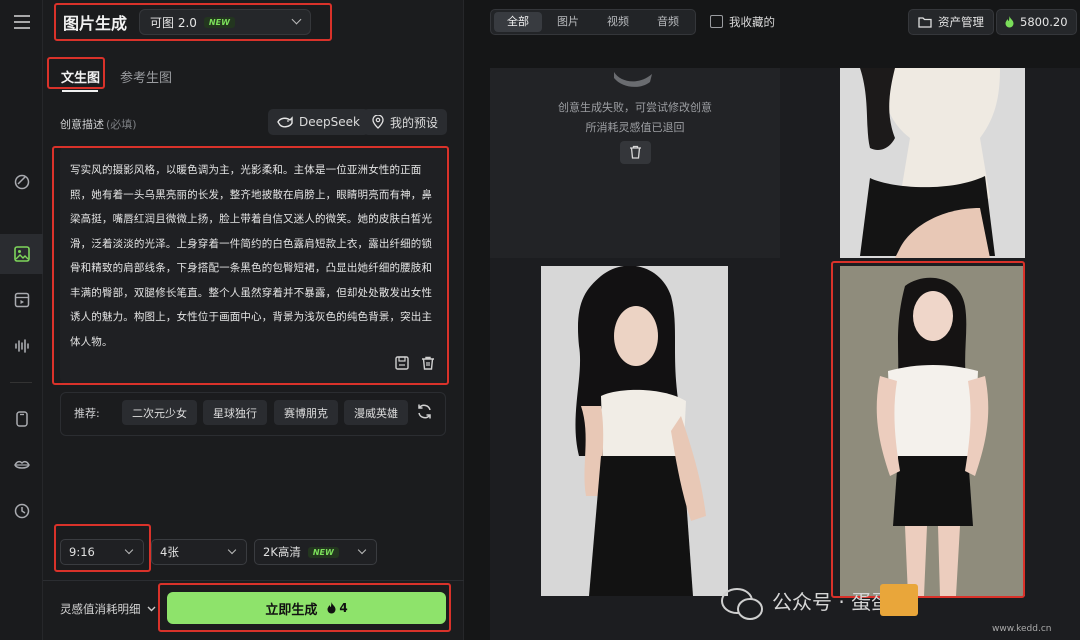 This screenshot has height=640, width=1080. I want to click on filter-videos: 视频, so click(618, 22).